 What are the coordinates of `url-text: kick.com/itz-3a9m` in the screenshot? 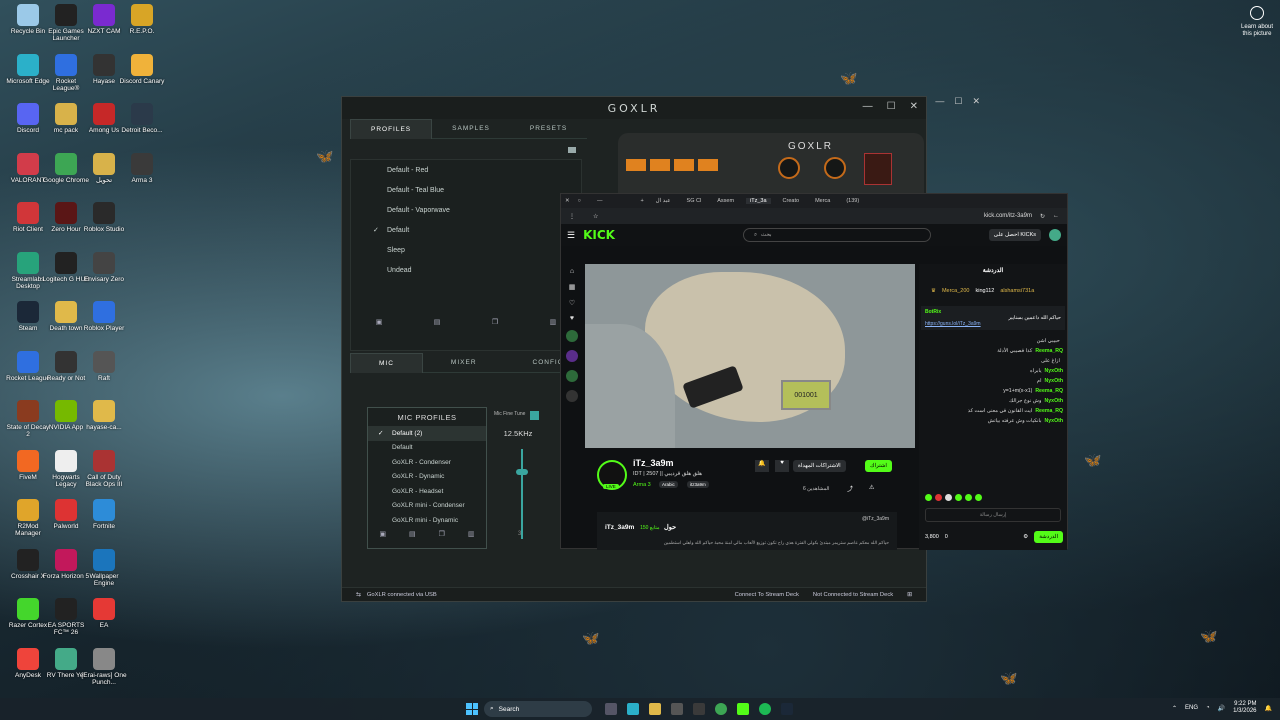 It's located at (1008, 216).